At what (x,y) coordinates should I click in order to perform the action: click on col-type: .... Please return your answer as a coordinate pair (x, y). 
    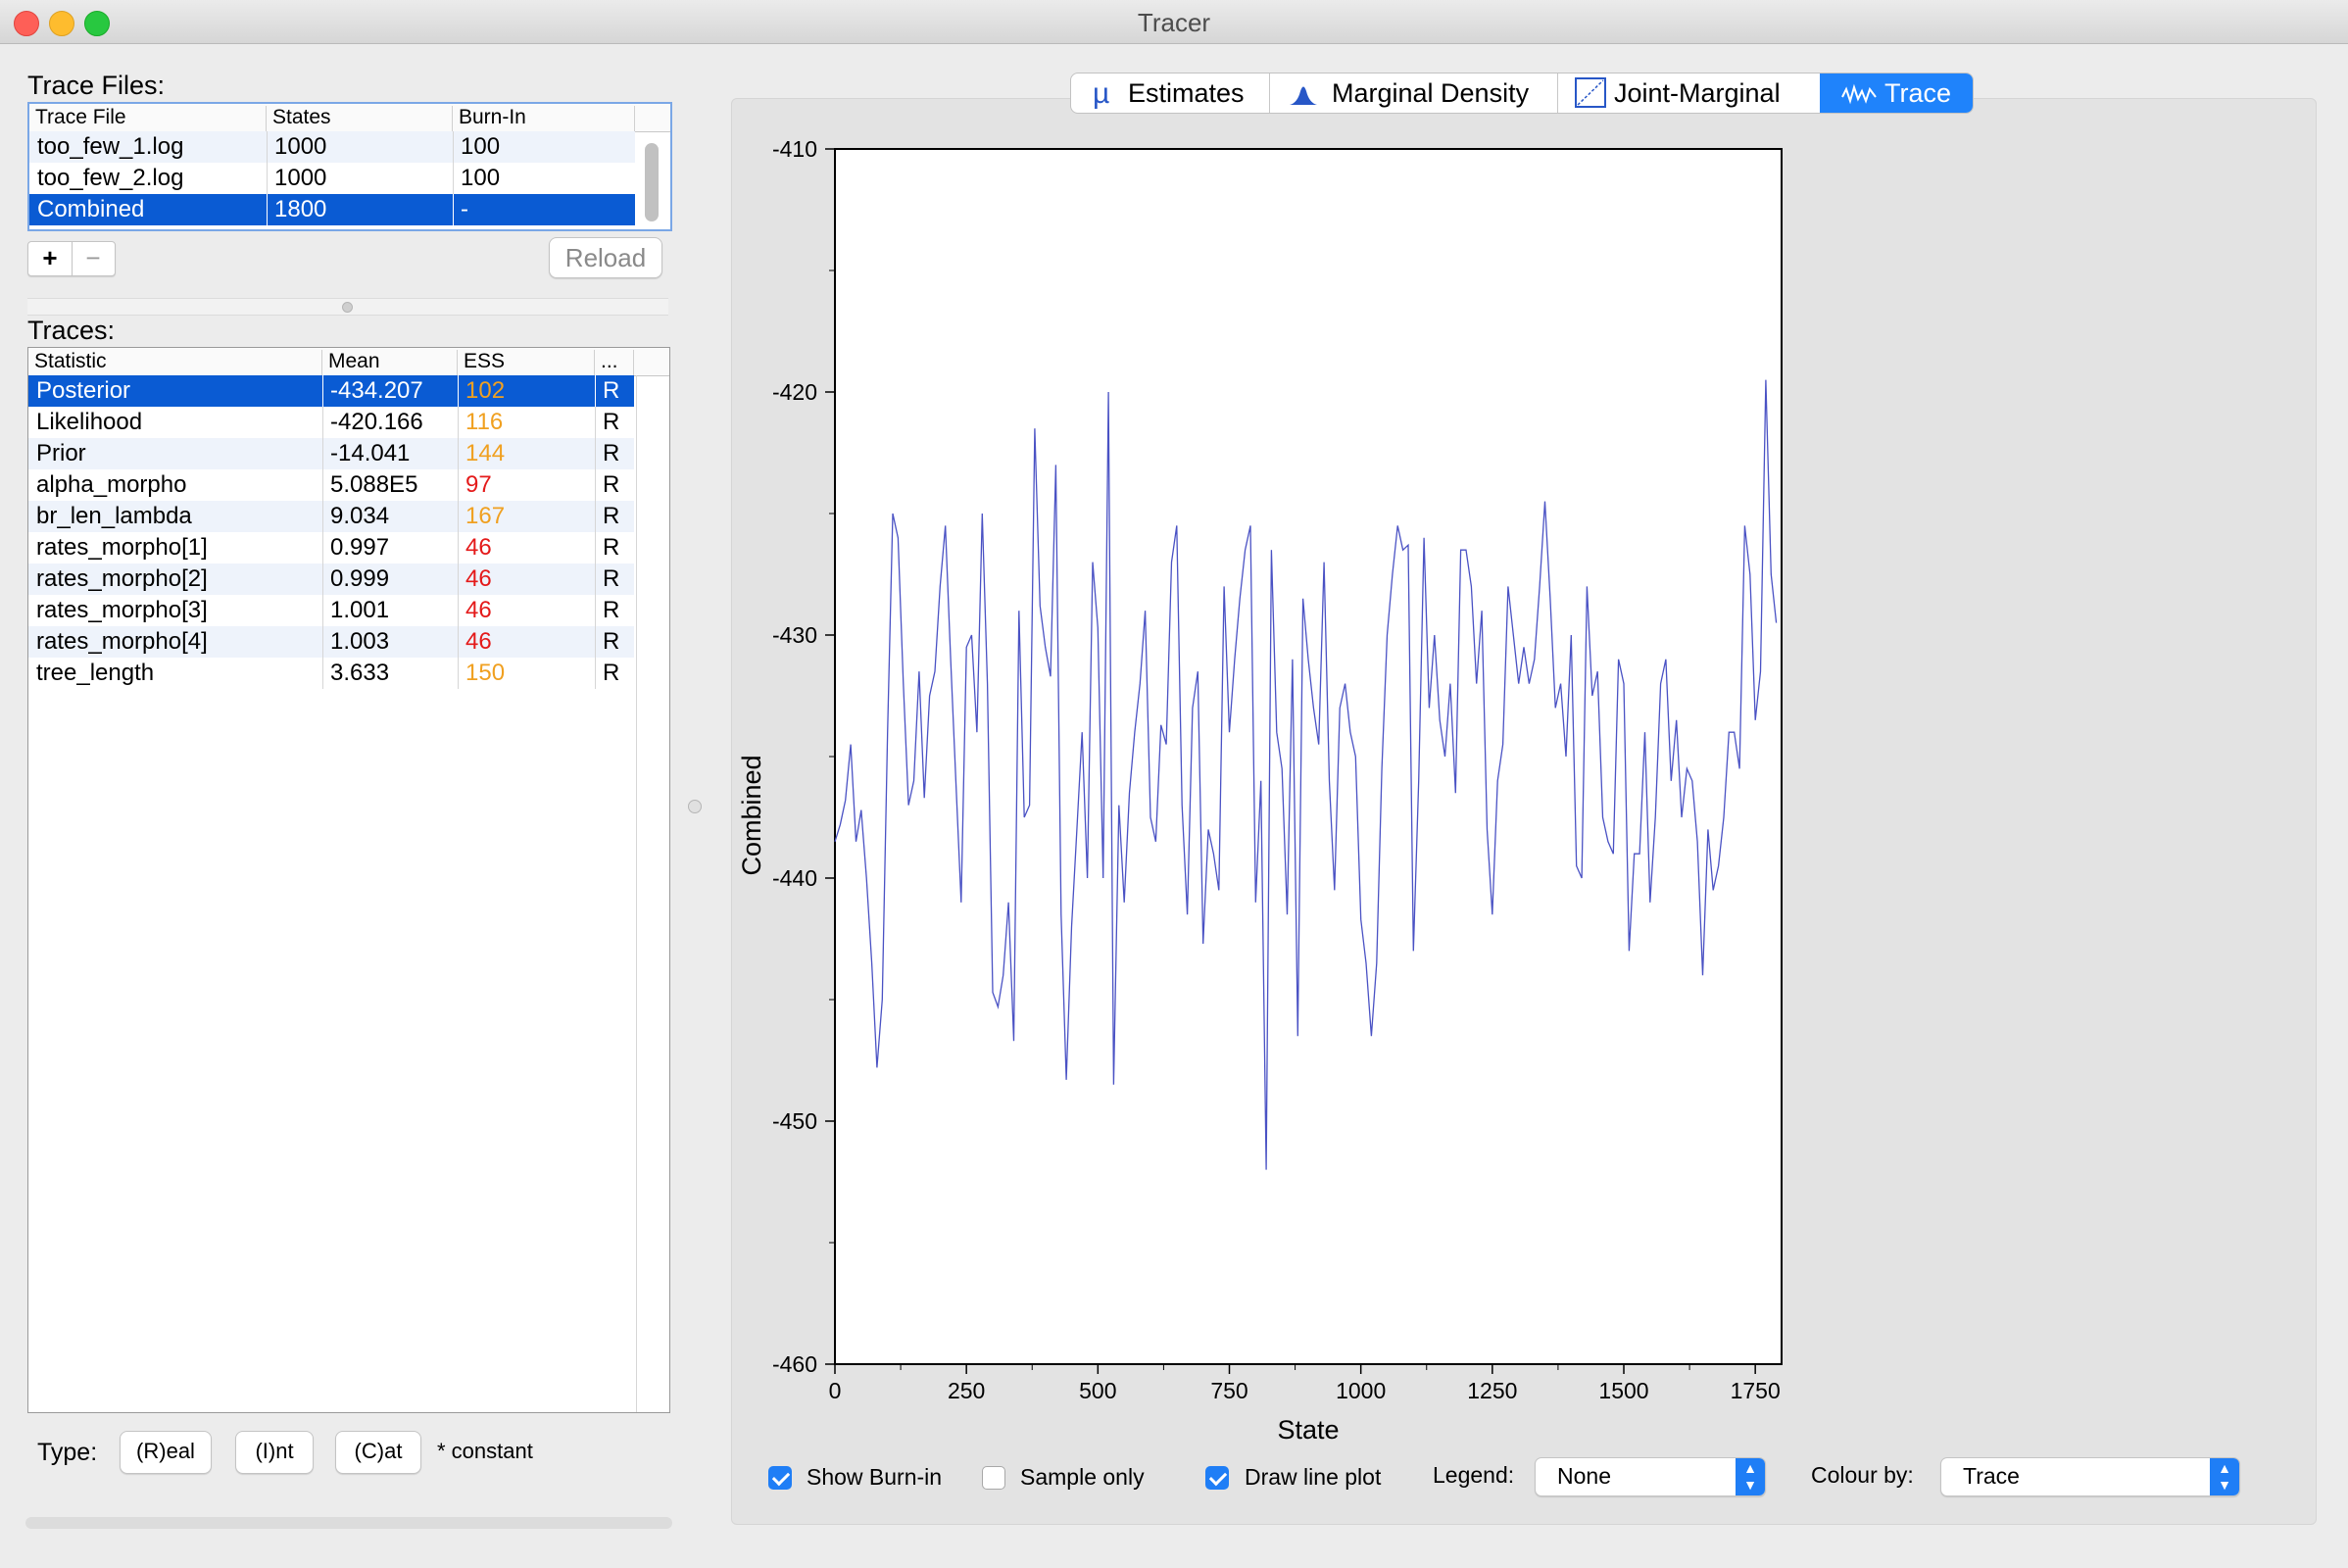
    Looking at the image, I should click on (614, 362).